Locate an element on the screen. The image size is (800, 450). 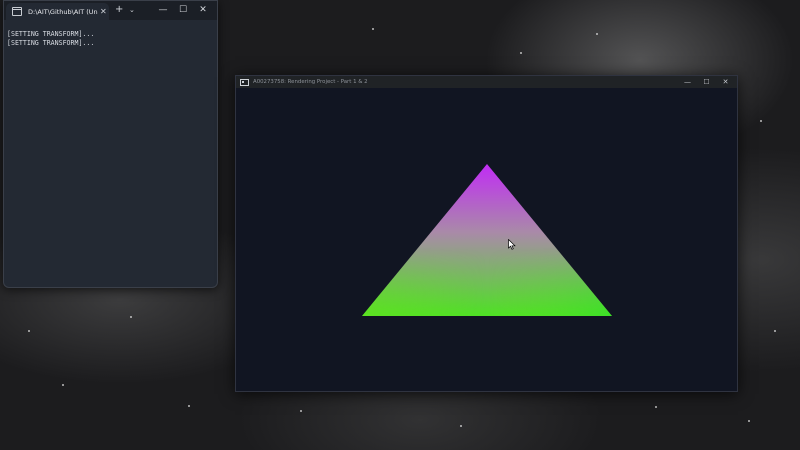
rendered-triangle-shading is located at coordinates (487, 240).